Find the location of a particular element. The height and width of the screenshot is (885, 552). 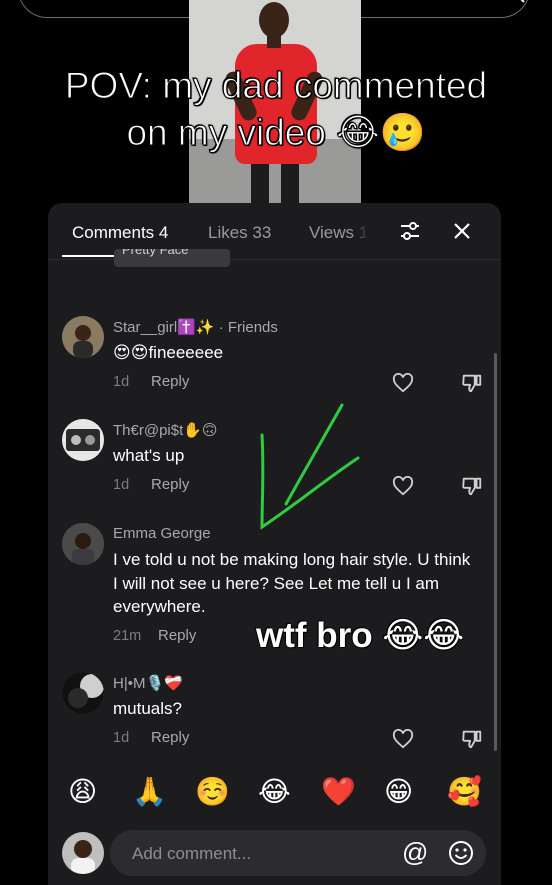

emoji-weary: 😩 is located at coordinates (82, 791).